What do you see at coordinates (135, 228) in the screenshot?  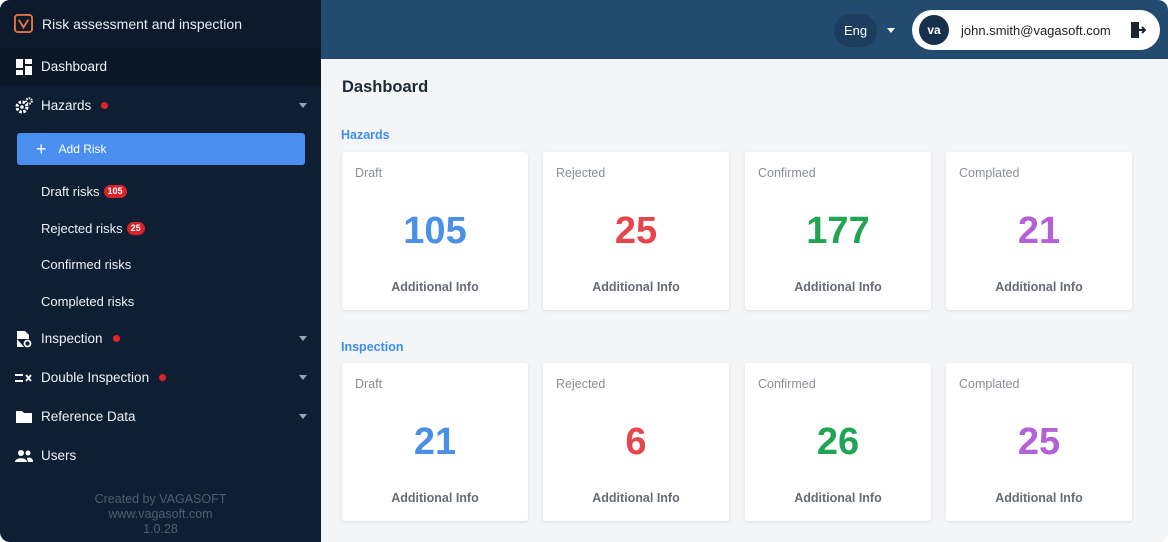 I see `count-badge: 25` at bounding box center [135, 228].